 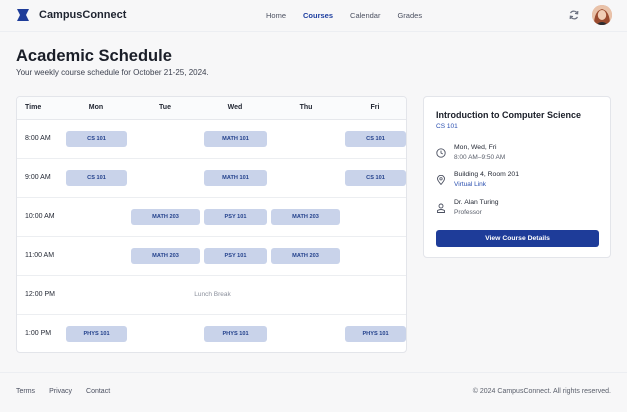 I want to click on course-time: 8:00 AM–9:50 AM, so click(x=480, y=157).